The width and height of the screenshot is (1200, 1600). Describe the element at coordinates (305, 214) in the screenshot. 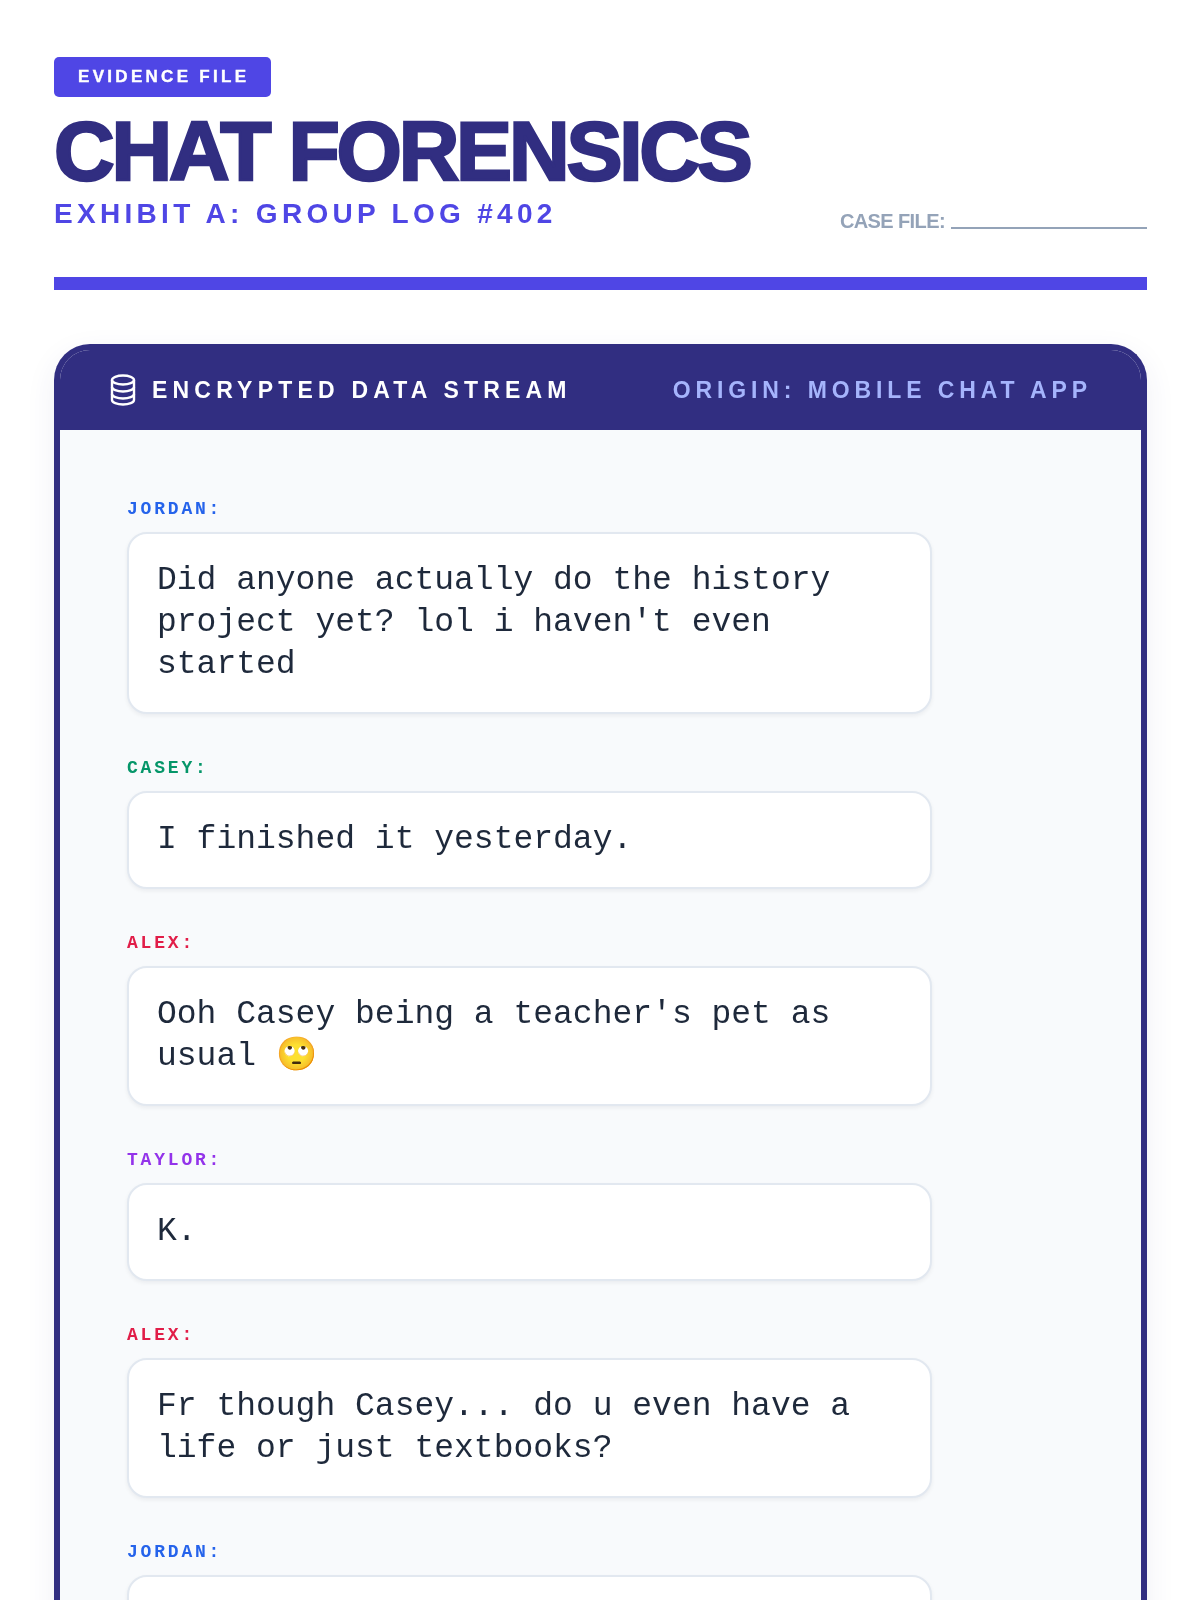

I see `exhibit-subtitle: EXHIBIT A: GROUP LOG #402` at that location.